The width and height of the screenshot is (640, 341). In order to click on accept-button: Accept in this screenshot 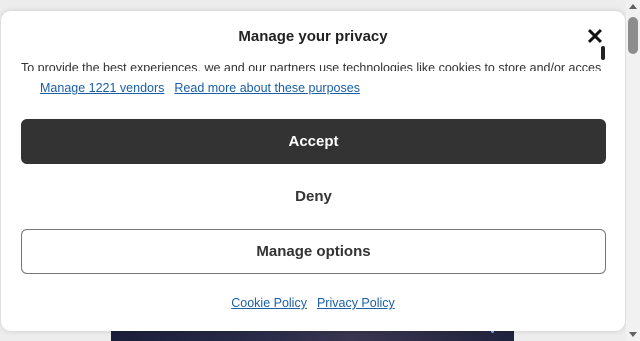, I will do `click(313, 141)`.